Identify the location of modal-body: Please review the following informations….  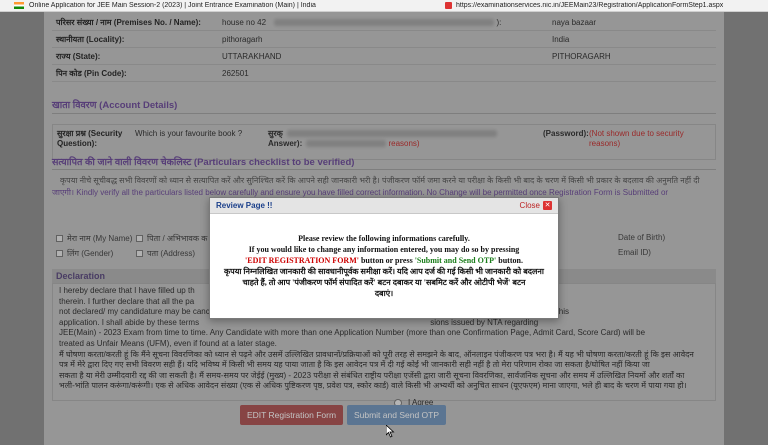
(384, 256).